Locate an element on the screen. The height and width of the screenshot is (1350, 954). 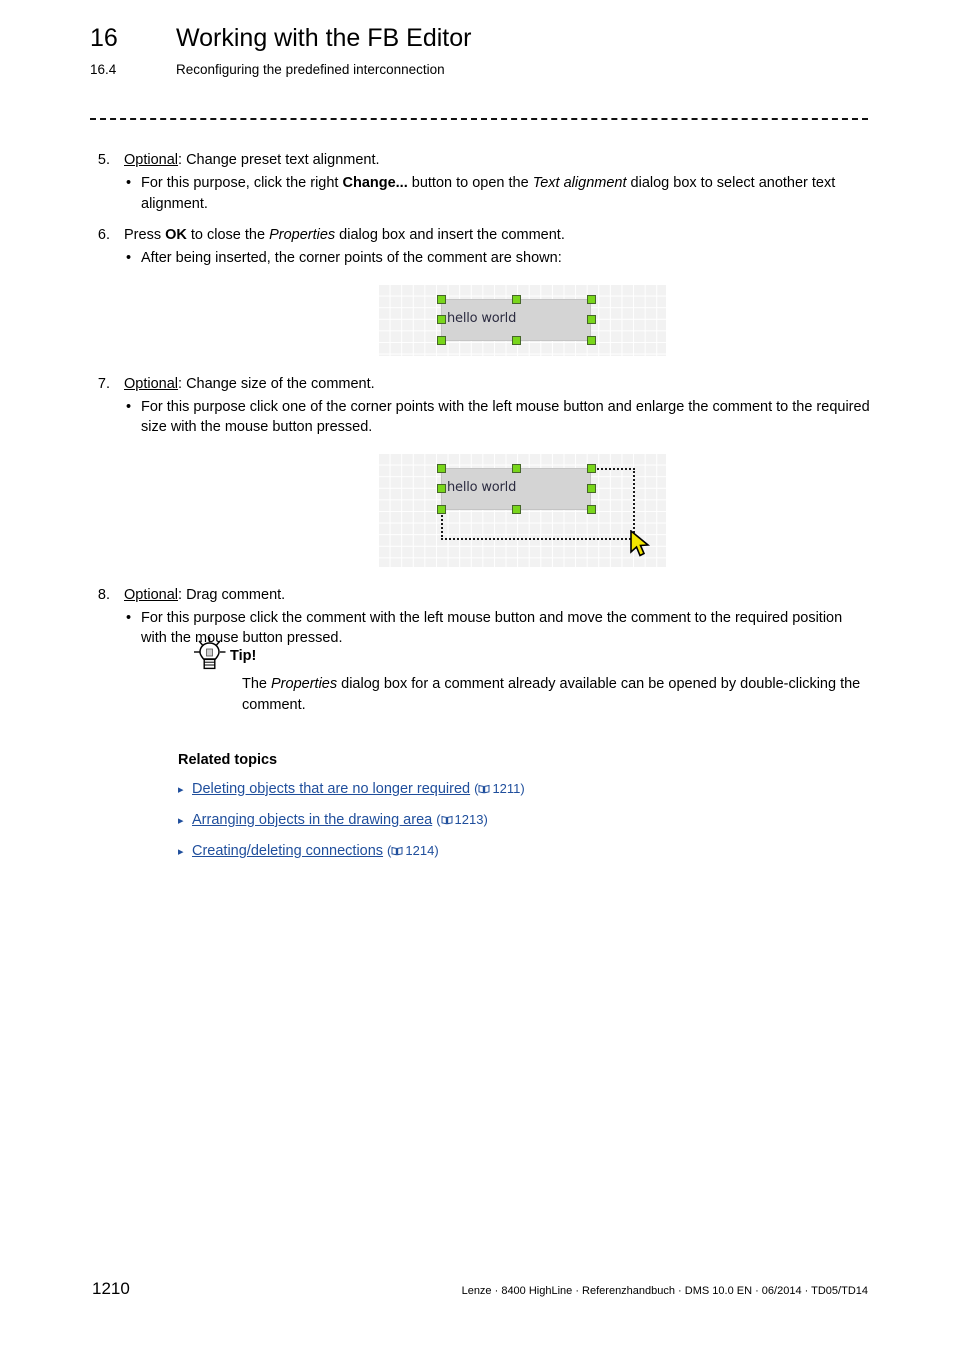
tip-part-1: The is located at coordinates (257, 684).